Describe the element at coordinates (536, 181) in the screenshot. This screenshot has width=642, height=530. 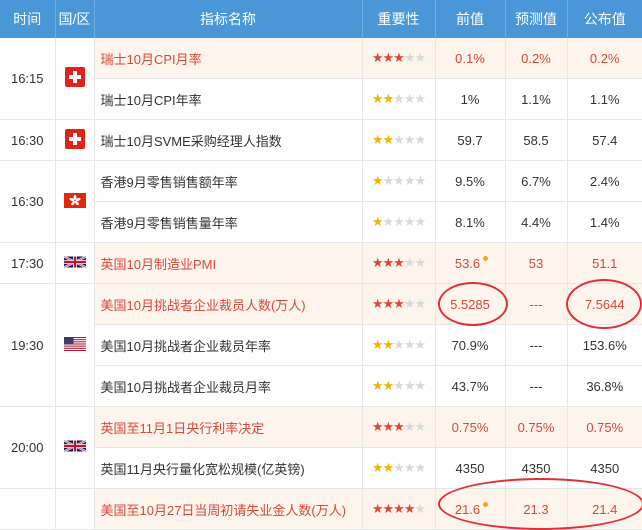
I see `forecast-value: 6.7%` at that location.